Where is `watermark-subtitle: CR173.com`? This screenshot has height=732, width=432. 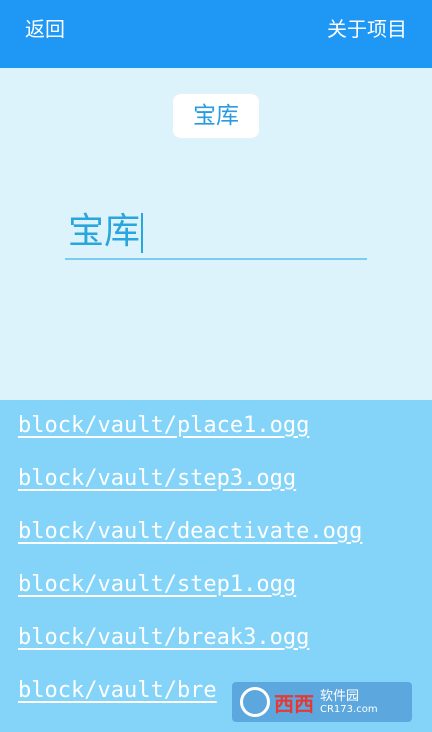
watermark-subtitle: CR173.com is located at coordinates (349, 709).